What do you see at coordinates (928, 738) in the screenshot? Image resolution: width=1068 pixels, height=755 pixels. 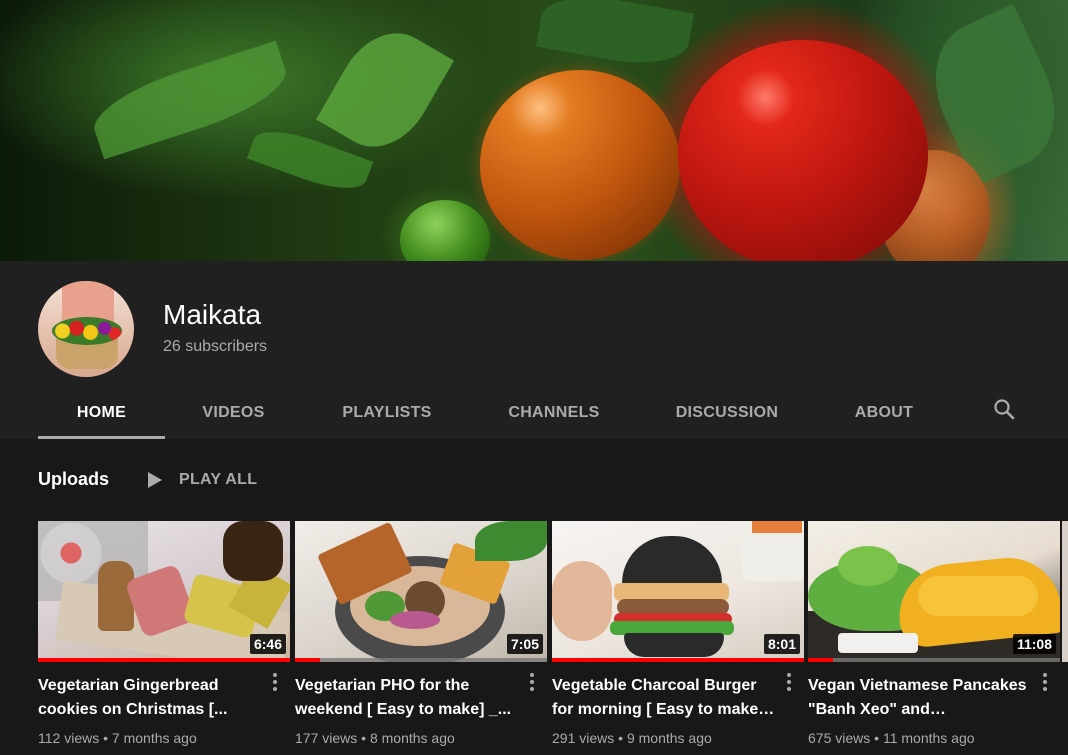 I see `video-age: 11 months ago` at bounding box center [928, 738].